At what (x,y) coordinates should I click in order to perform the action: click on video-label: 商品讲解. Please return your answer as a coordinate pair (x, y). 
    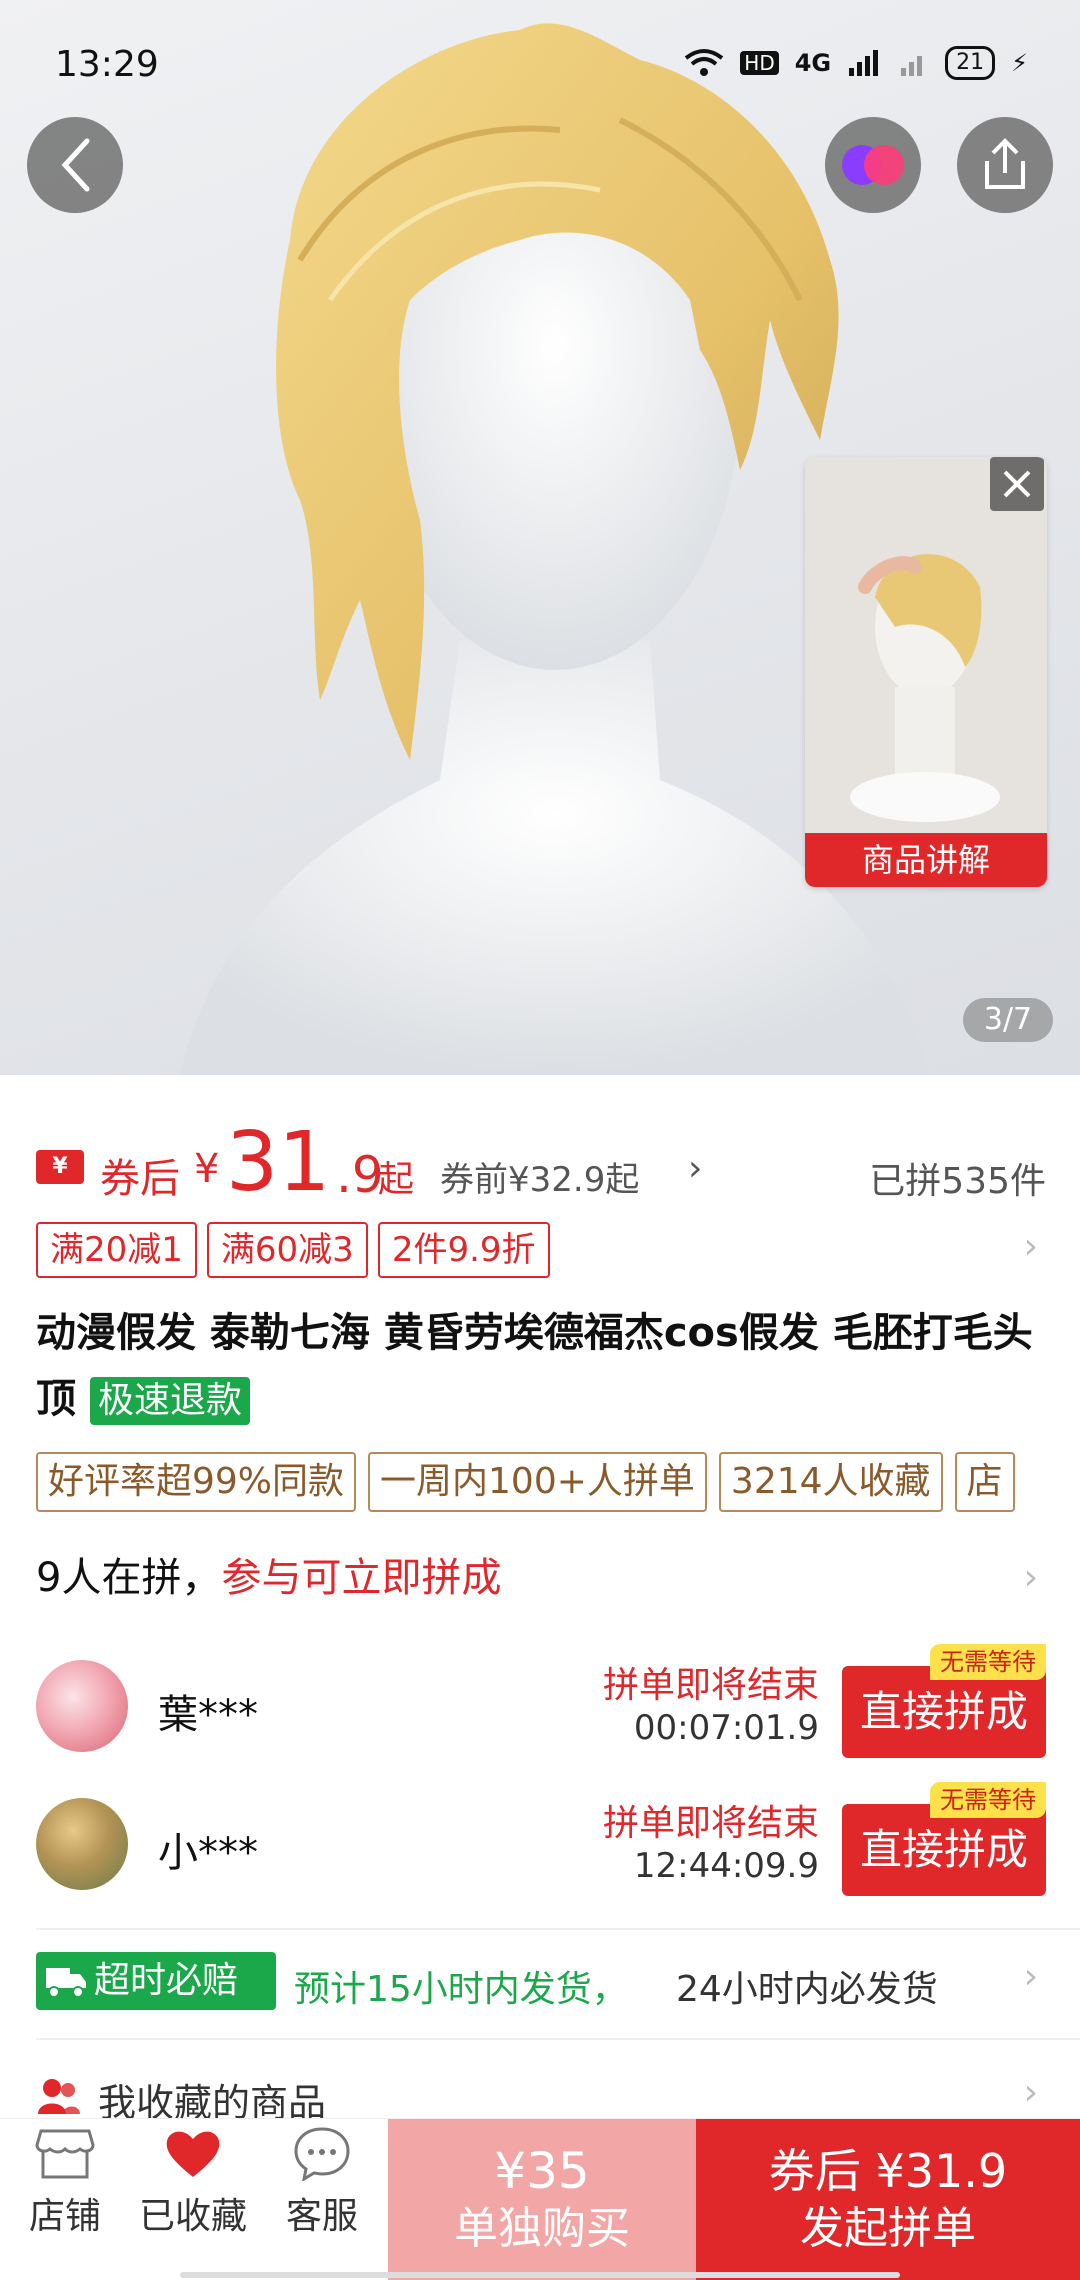
    Looking at the image, I should click on (926, 860).